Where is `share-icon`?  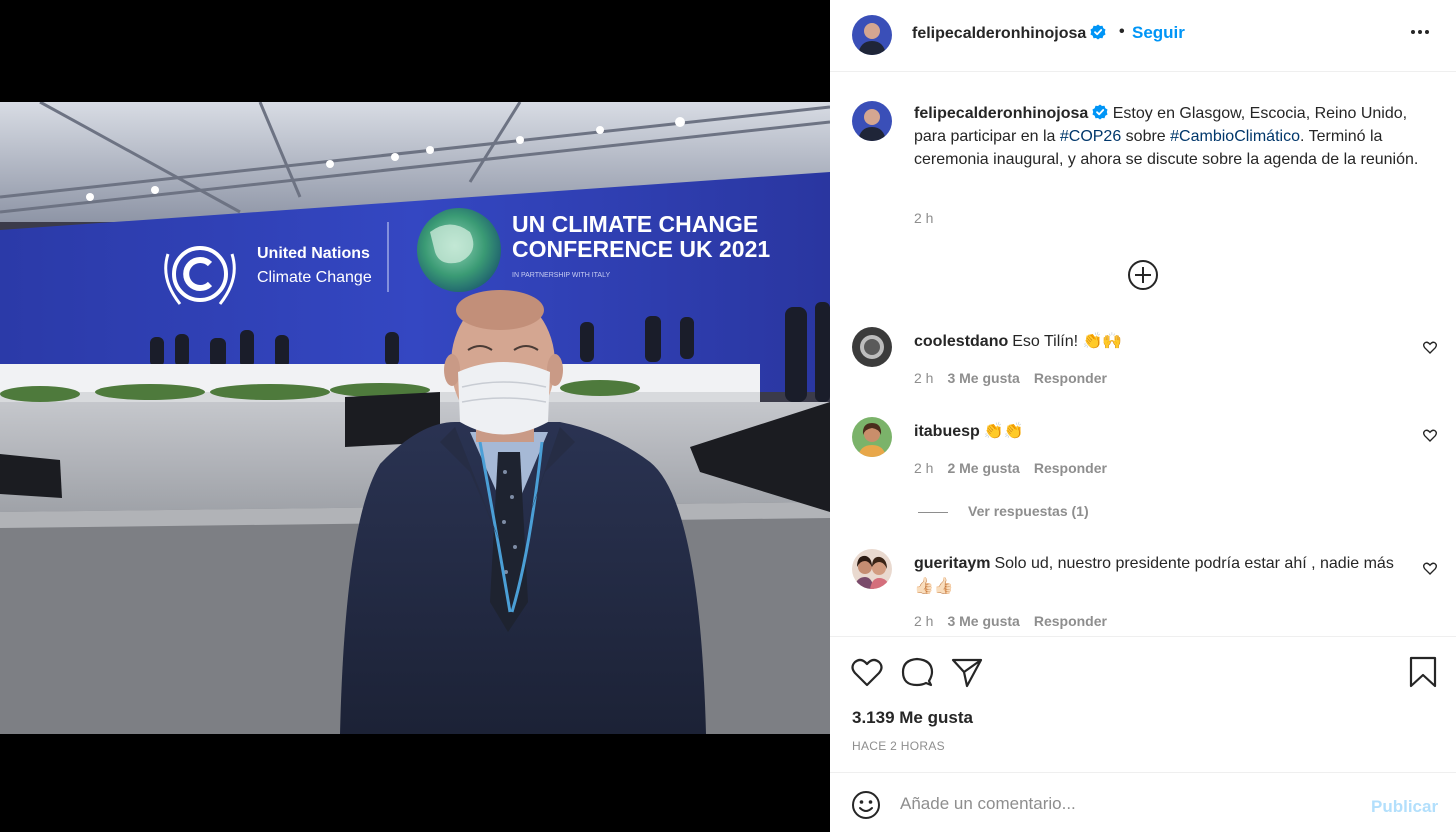 share-icon is located at coordinates (967, 672).